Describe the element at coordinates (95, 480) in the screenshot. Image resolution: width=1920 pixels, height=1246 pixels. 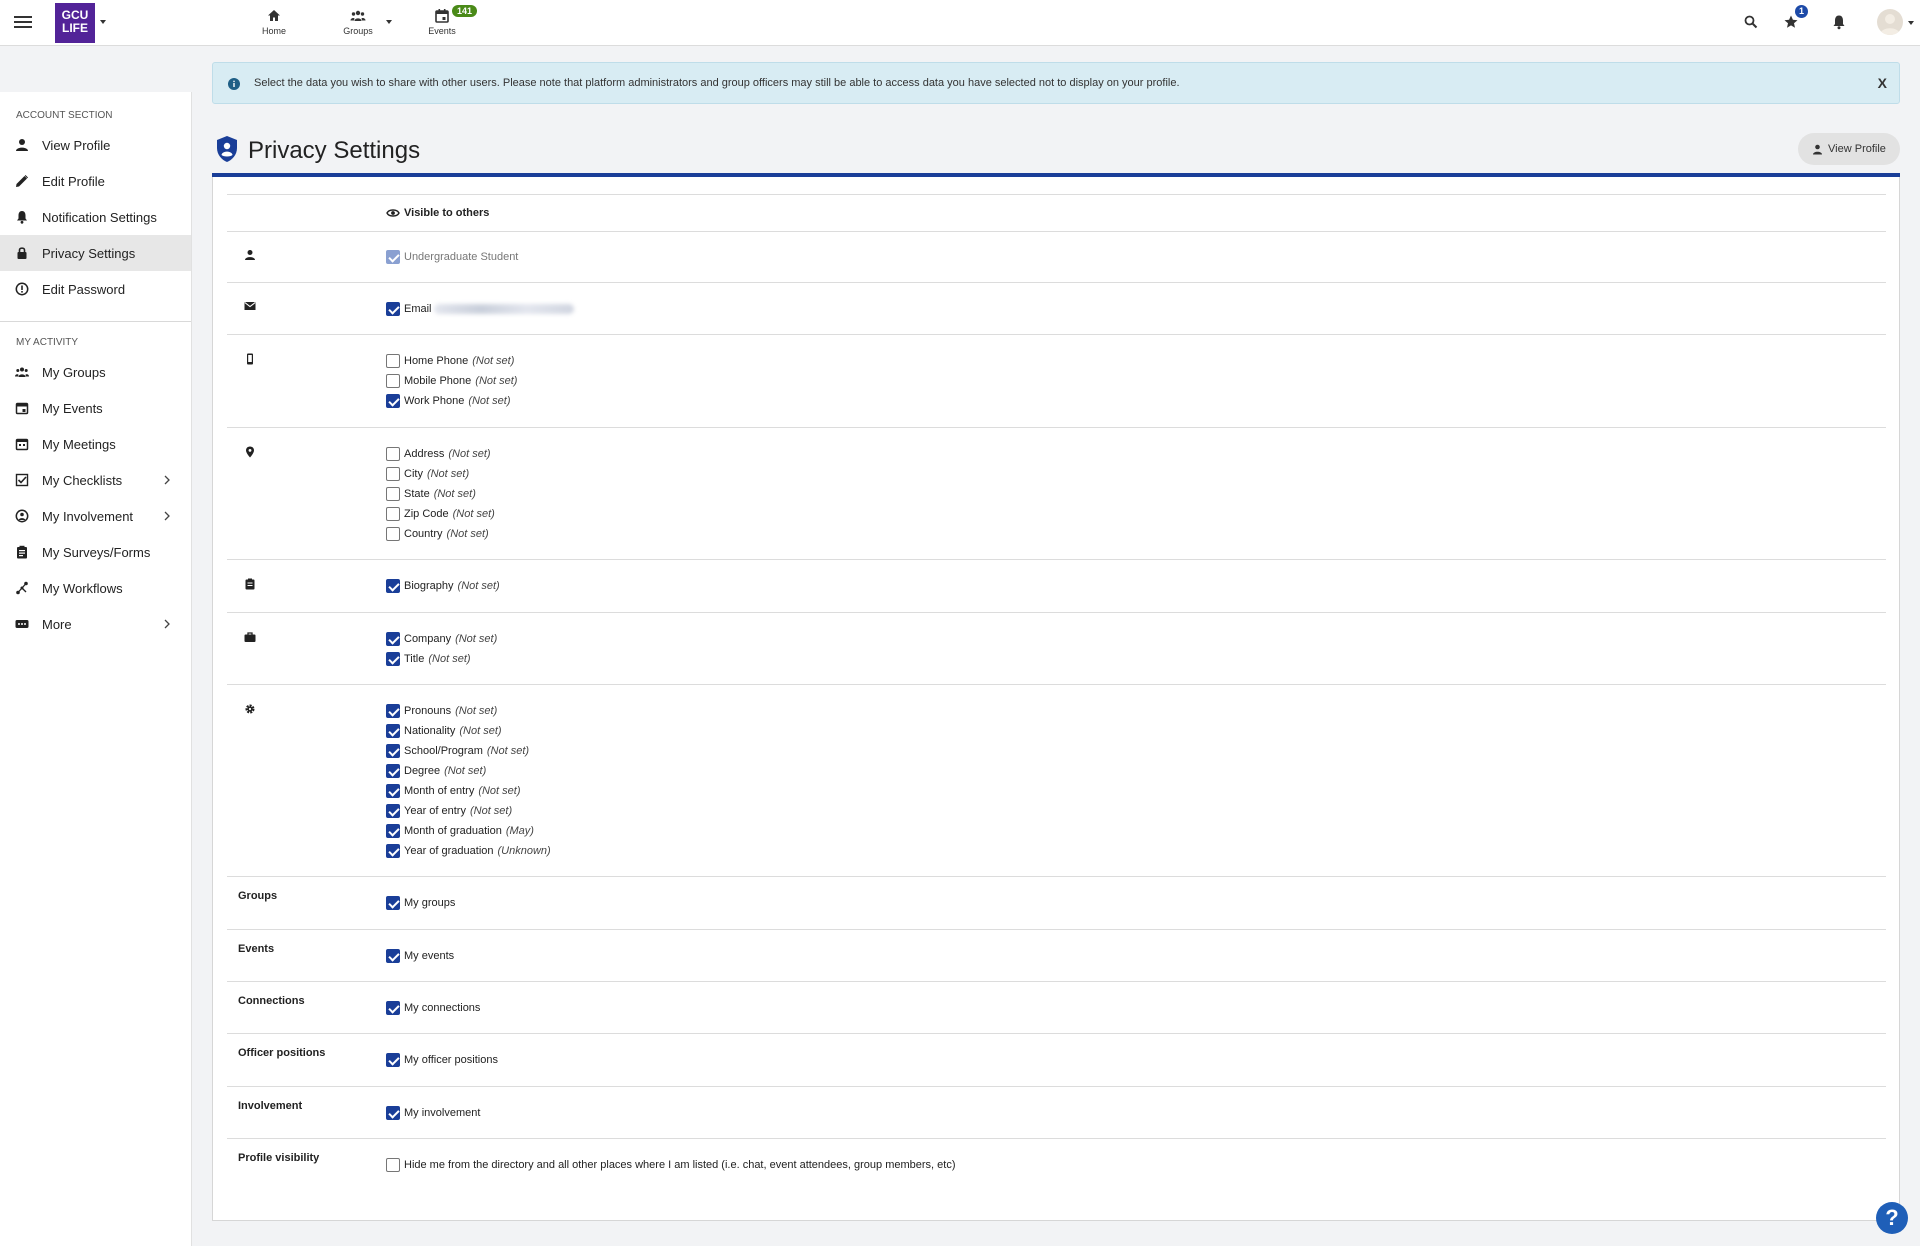
I see `sidebar-item-my-checklists: My Checklists` at that location.